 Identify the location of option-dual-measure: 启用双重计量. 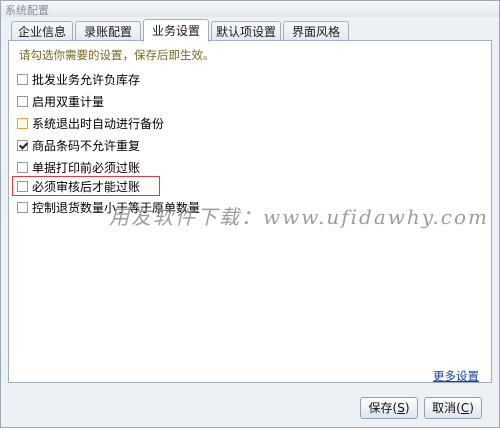
(60, 101).